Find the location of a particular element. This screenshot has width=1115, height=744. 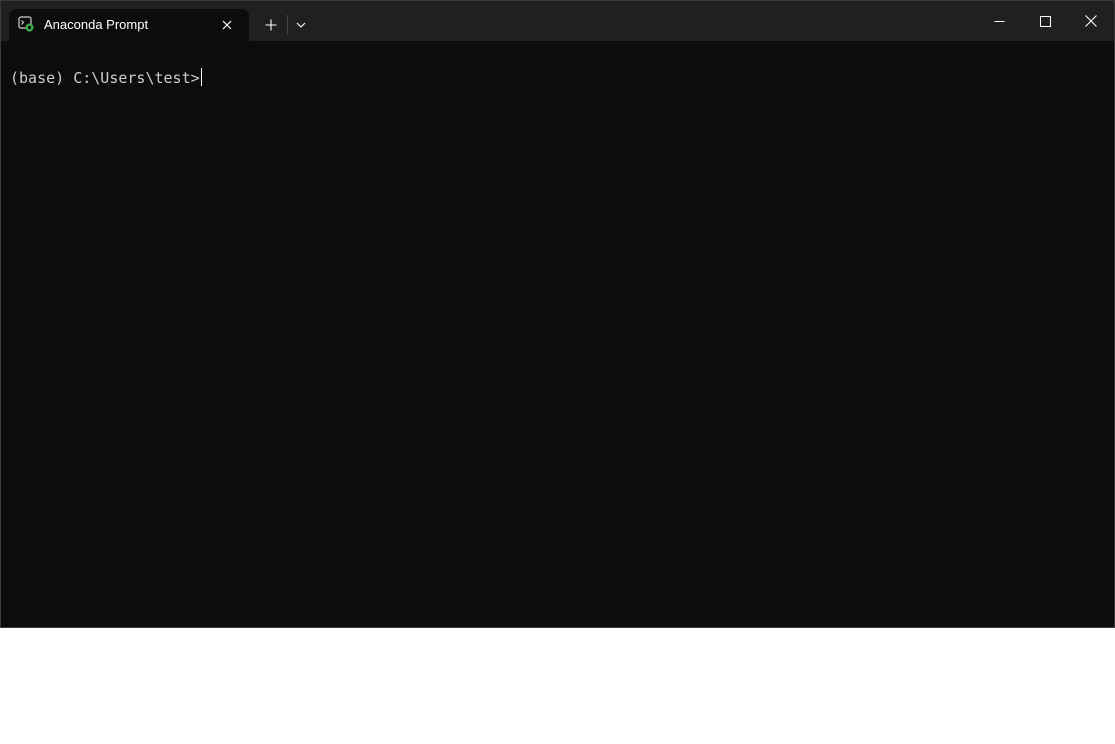

tab-dropdown-button is located at coordinates (301, 25).